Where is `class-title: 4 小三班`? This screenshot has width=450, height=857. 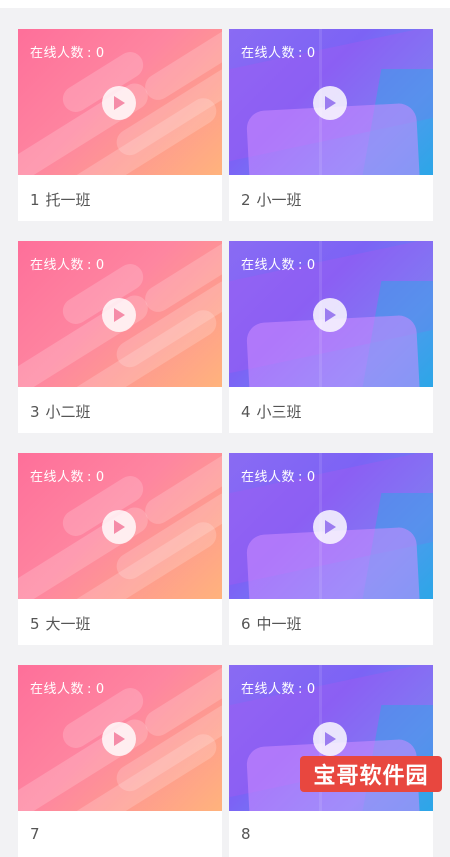
class-title: 4 小三班 is located at coordinates (271, 411).